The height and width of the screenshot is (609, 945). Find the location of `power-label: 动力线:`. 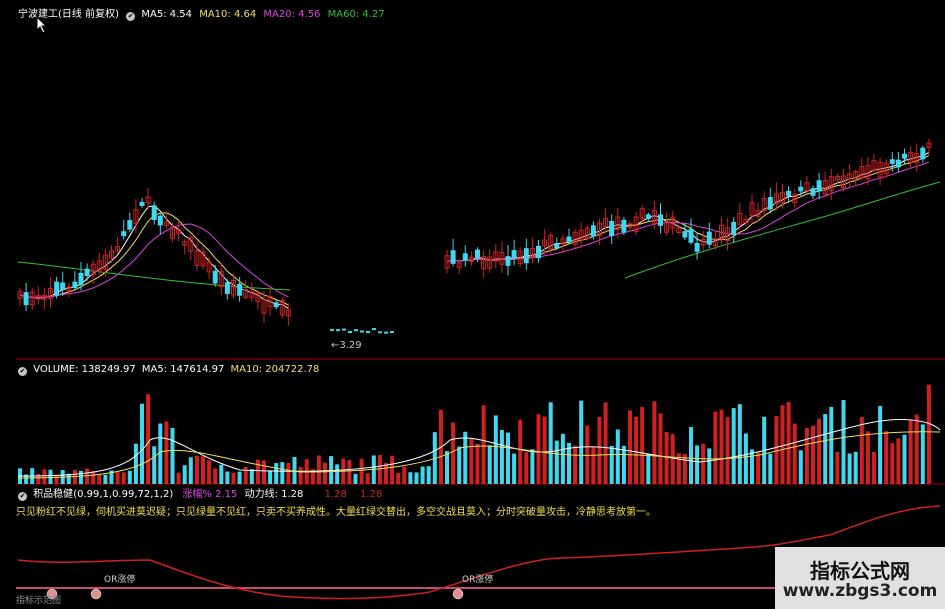

power-label: 动力线: is located at coordinates (261, 494).